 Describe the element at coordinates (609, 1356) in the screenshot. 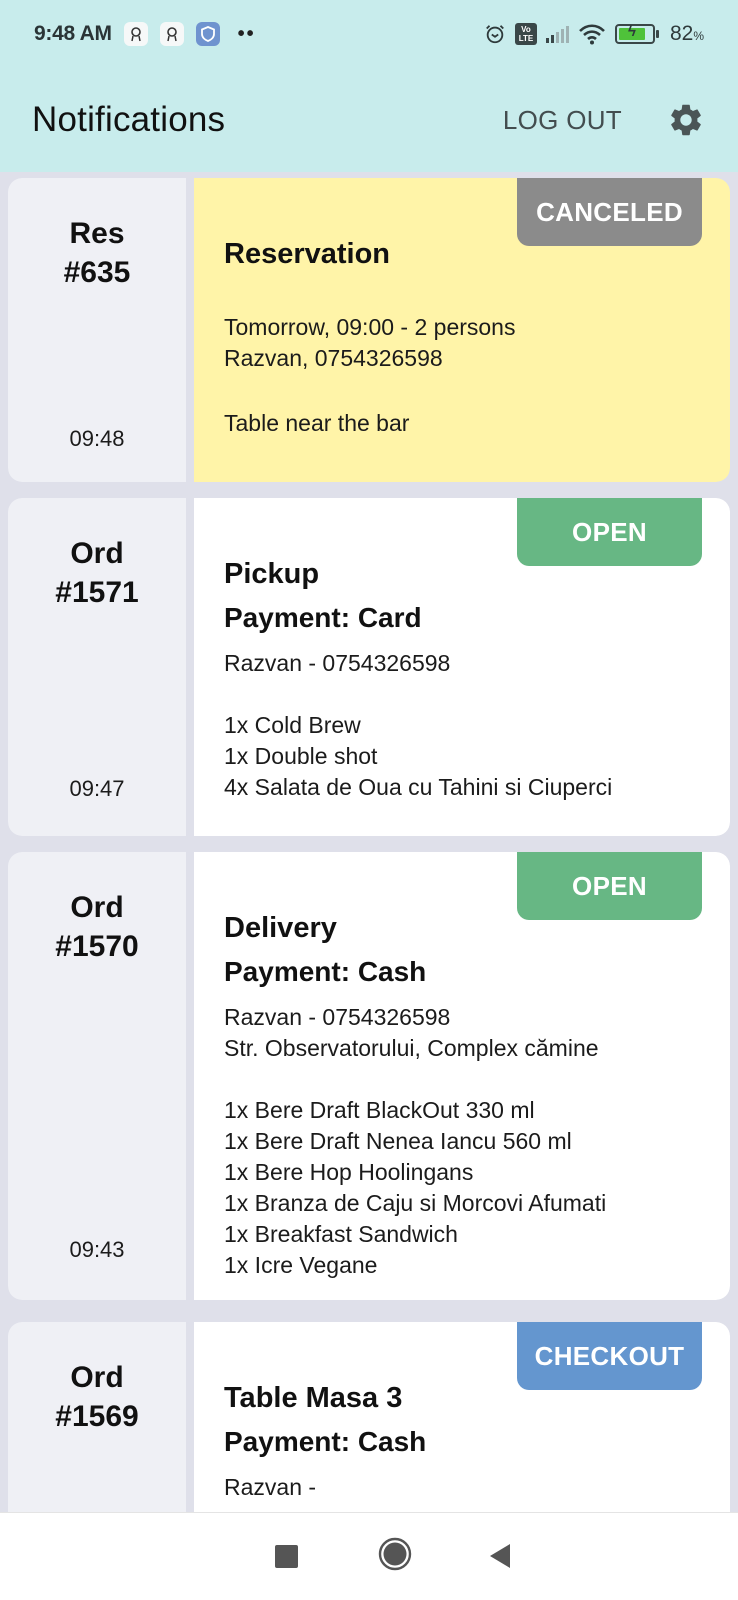

I see `status-badge: CHECKOUT` at that location.